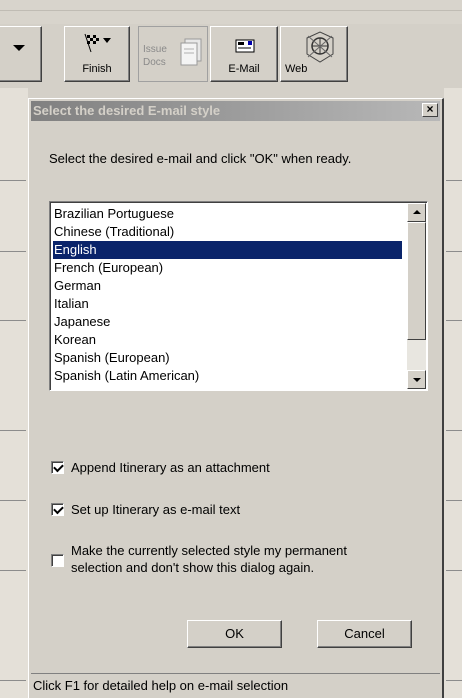 The height and width of the screenshot is (698, 462). I want to click on app-header-strip, so click(231, 13).